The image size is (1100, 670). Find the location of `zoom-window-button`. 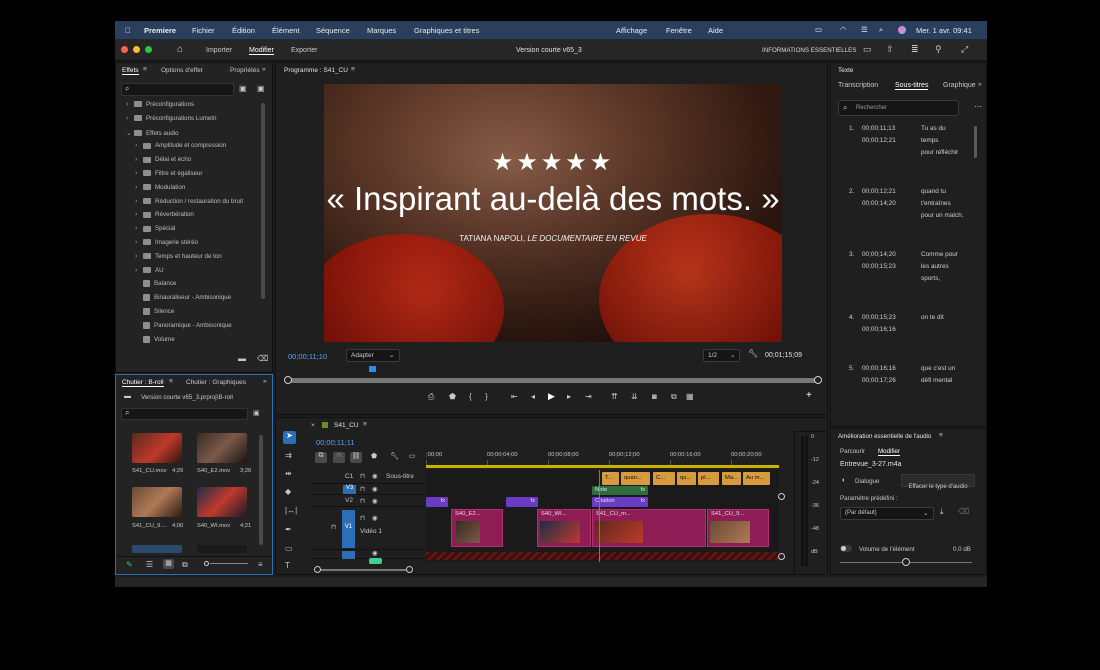

zoom-window-button is located at coordinates (148, 49).